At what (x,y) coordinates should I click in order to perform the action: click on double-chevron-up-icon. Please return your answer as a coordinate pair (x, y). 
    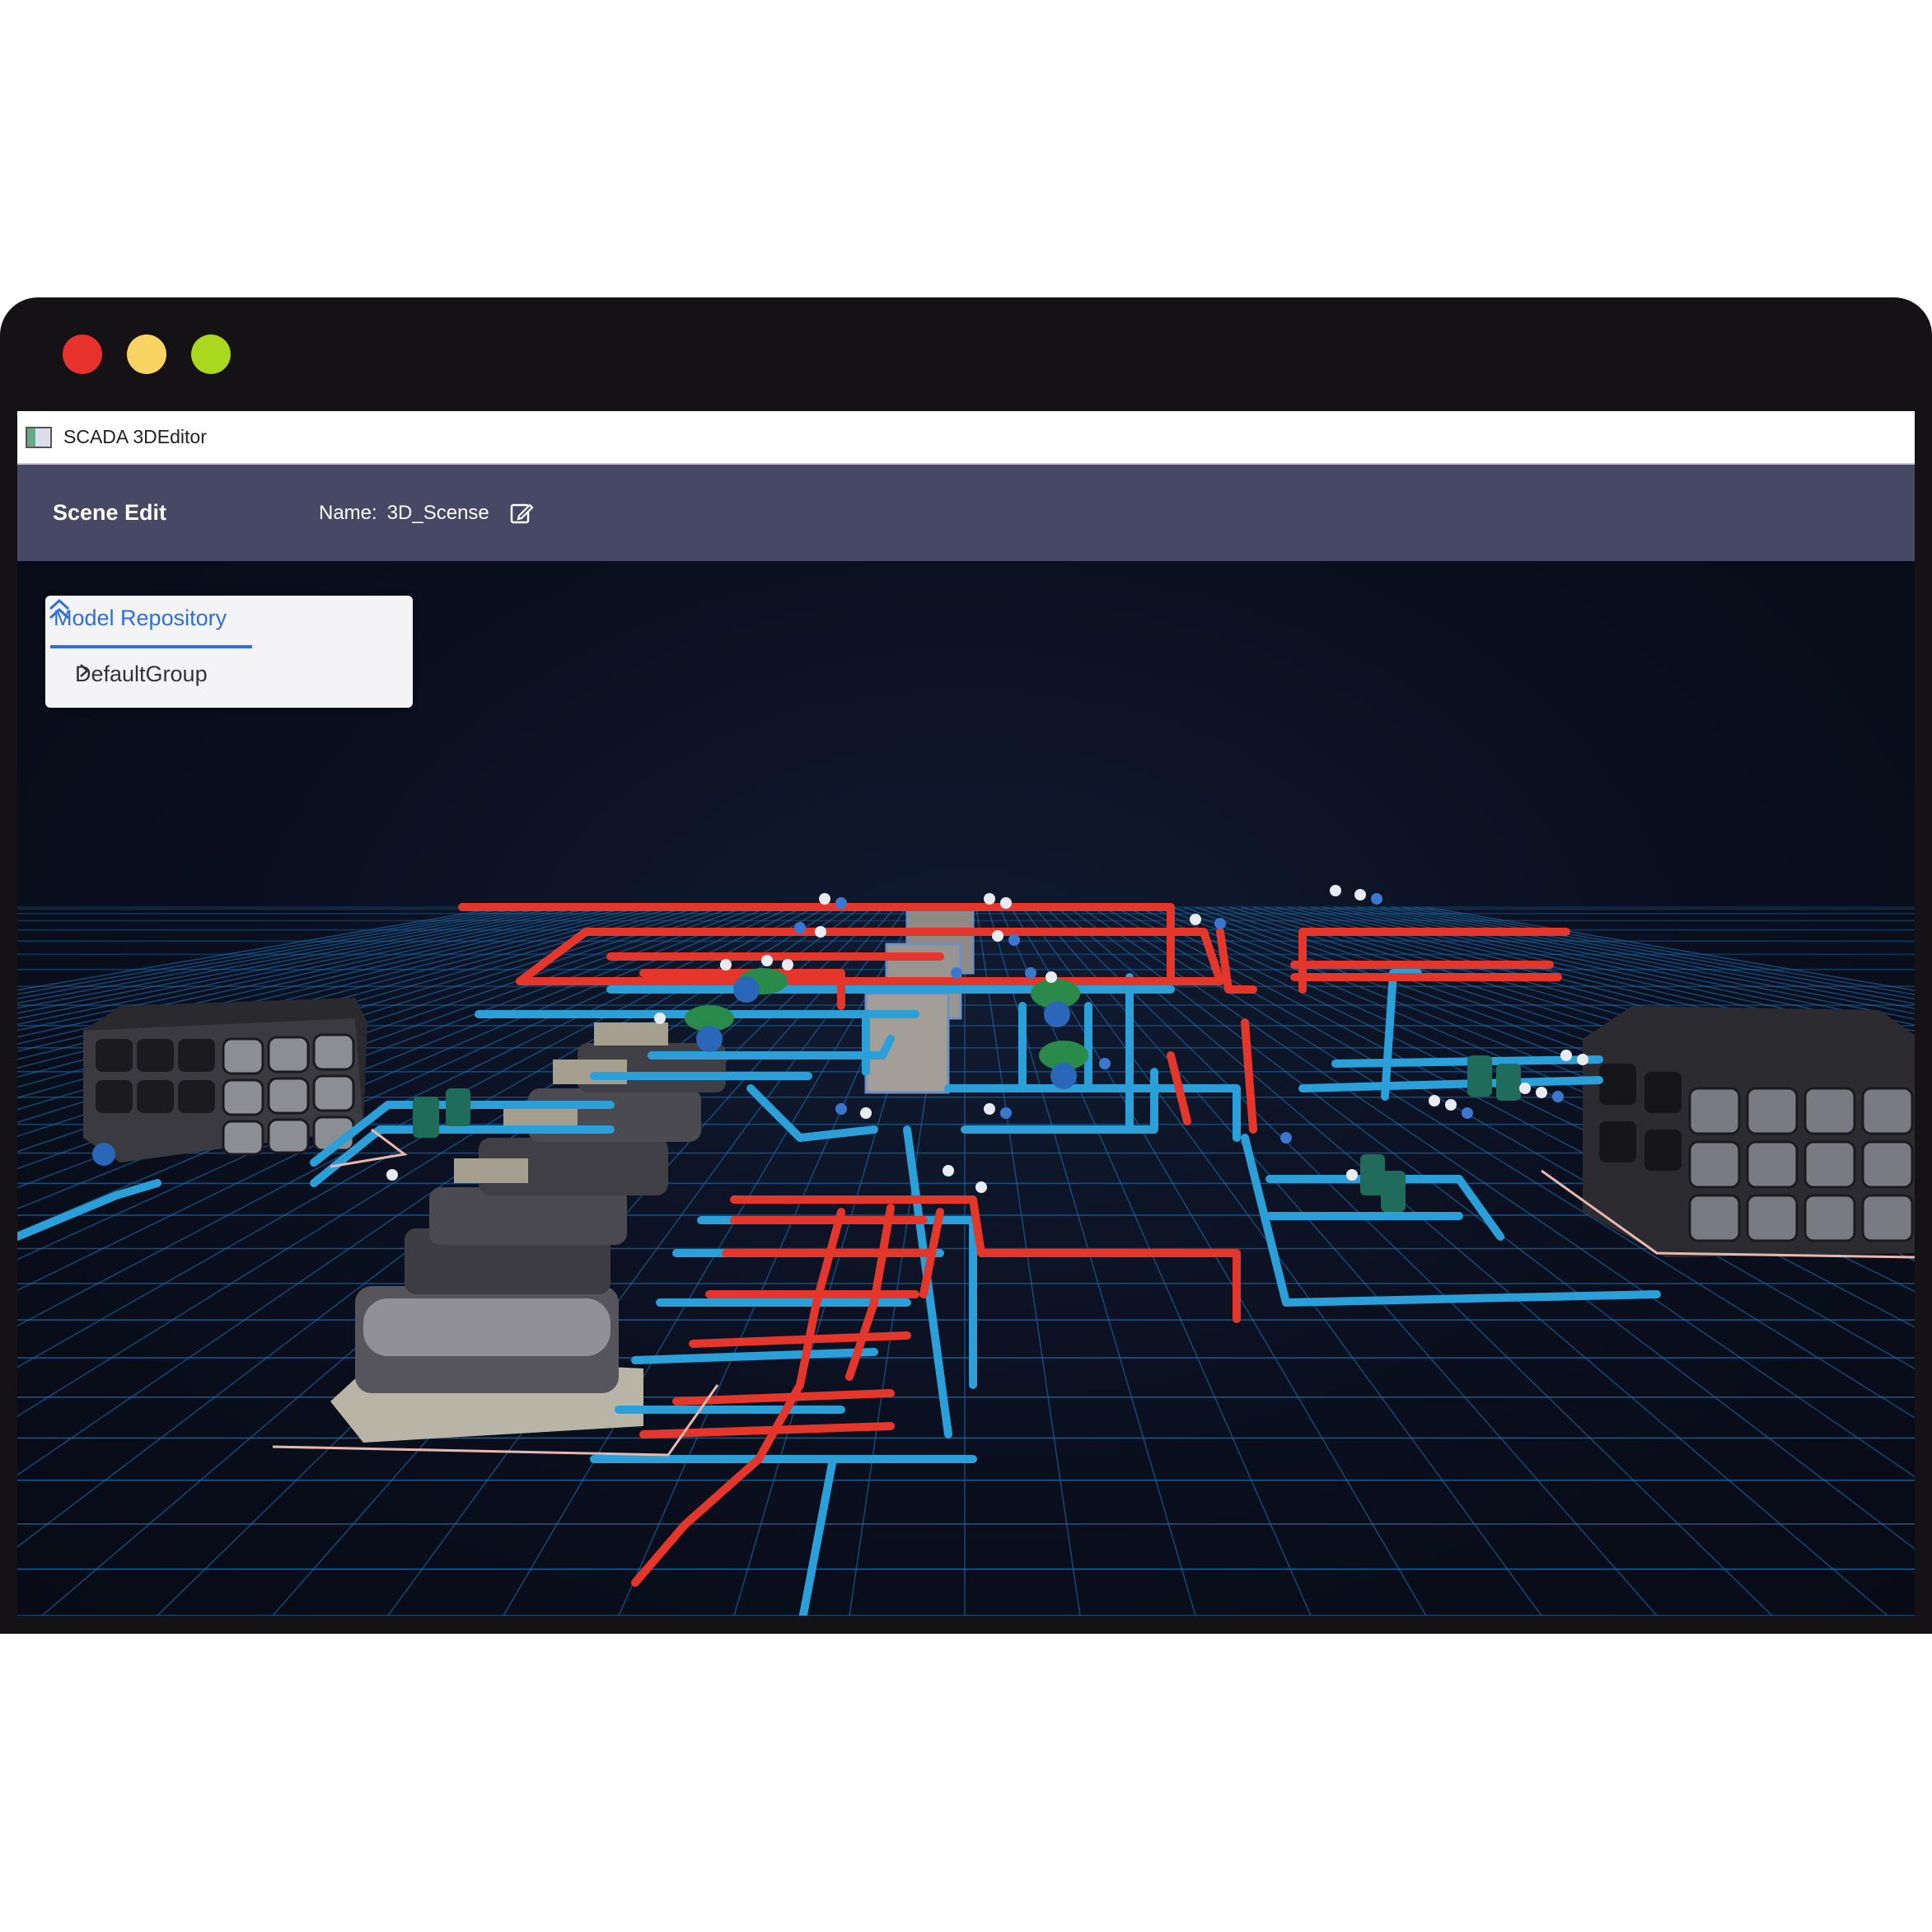
    Looking at the image, I should click on (59, 610).